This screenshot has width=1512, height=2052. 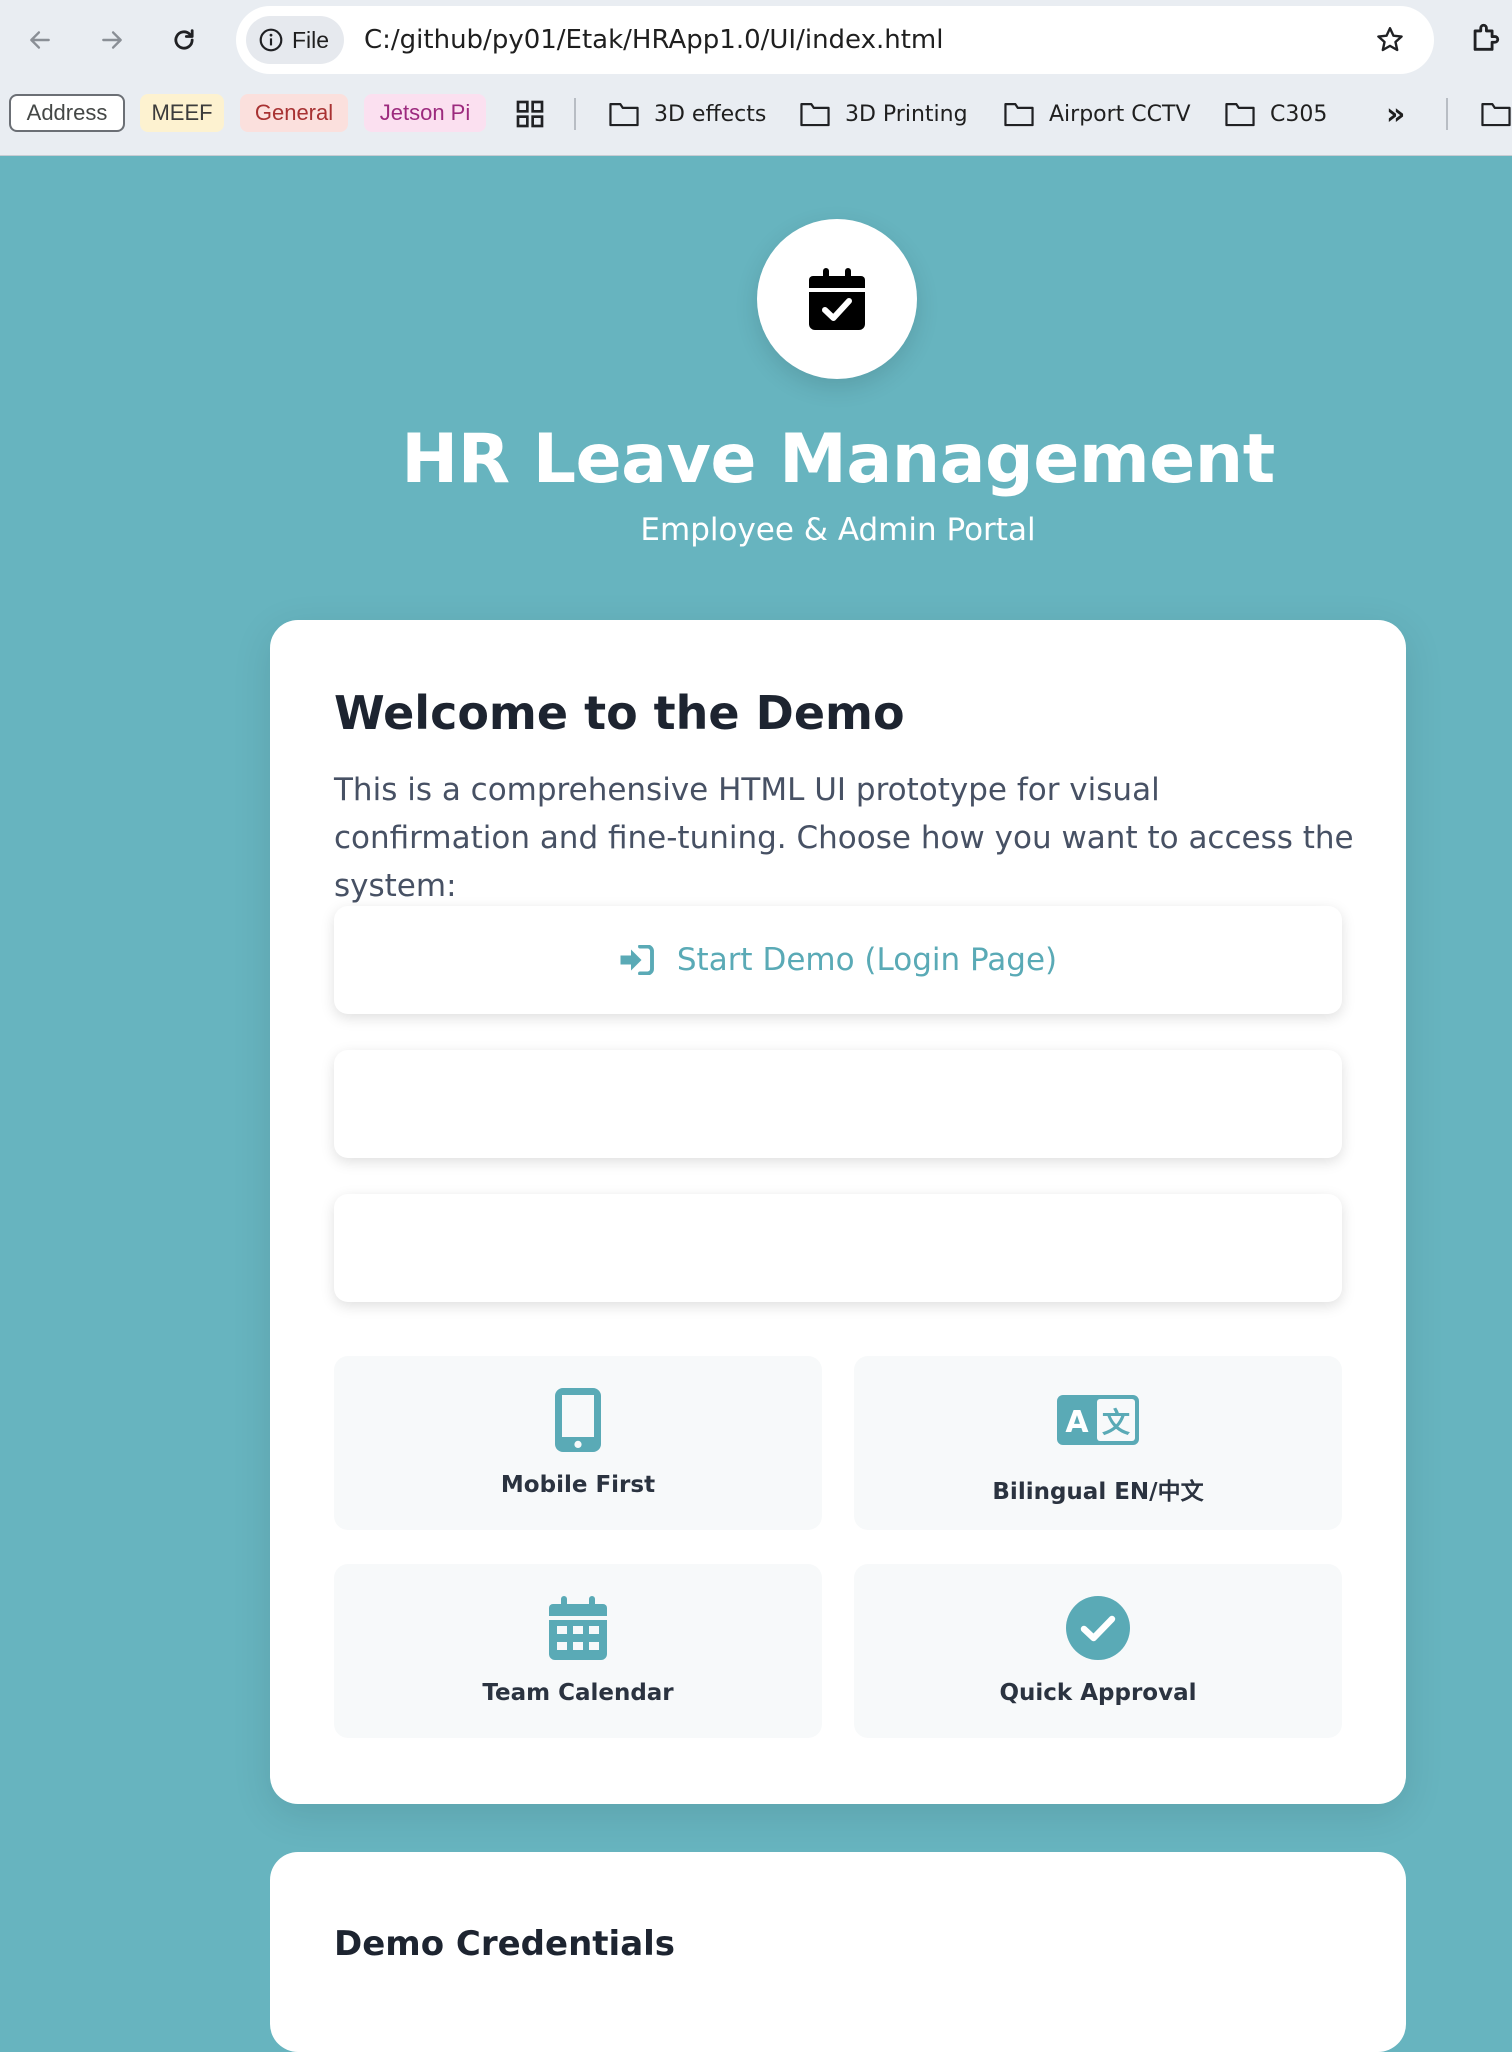 I want to click on svg-text: A, so click(x=1077, y=1422).